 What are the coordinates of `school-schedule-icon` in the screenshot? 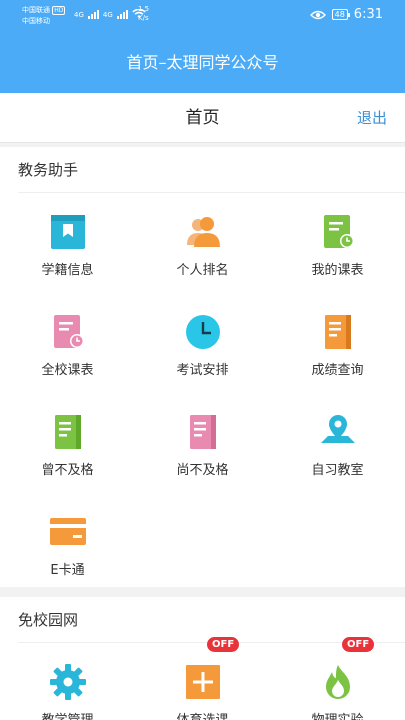 It's located at (69, 331).